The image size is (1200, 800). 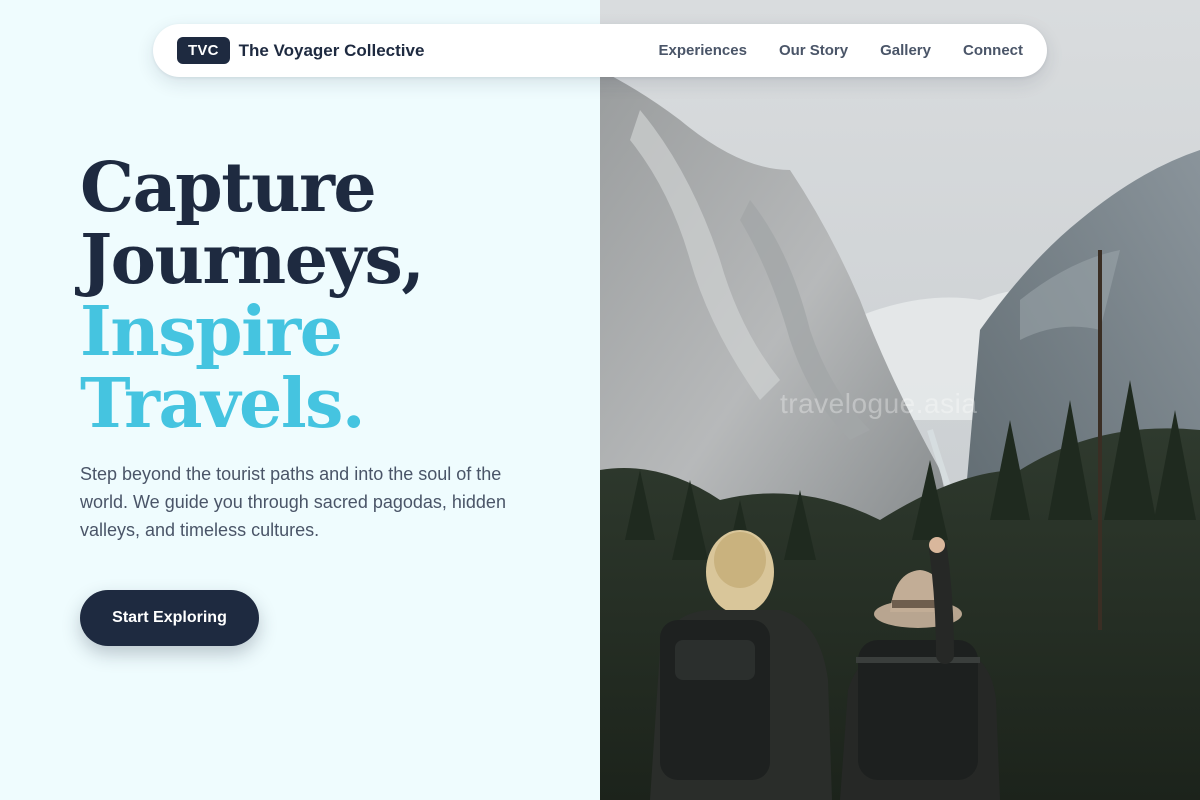 I want to click on nav-link-gallery: Gallery, so click(x=905, y=50).